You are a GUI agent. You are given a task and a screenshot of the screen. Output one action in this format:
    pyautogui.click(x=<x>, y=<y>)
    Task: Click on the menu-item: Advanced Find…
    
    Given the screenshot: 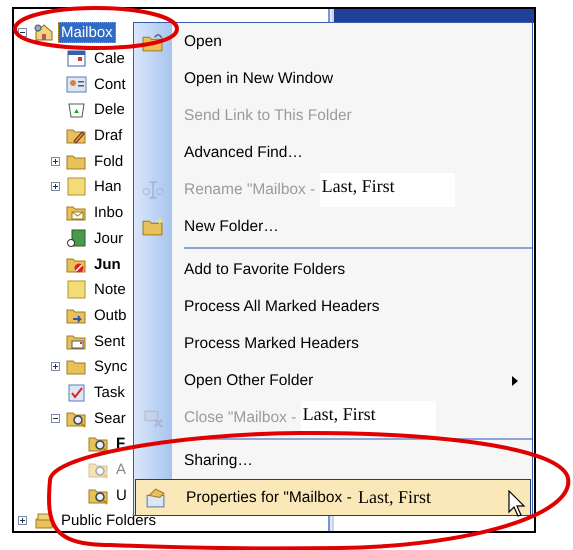 What is the action you would take?
    pyautogui.click(x=243, y=153)
    